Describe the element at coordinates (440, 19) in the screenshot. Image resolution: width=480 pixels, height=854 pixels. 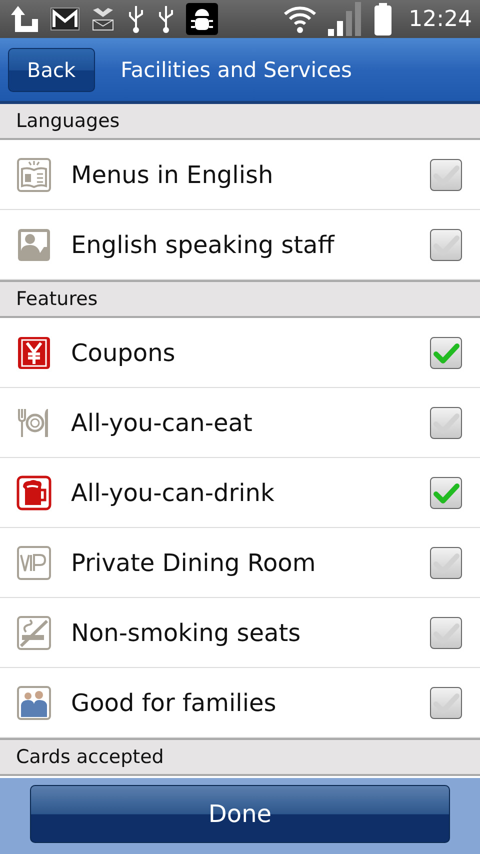
I see `clock: 12:24` at that location.